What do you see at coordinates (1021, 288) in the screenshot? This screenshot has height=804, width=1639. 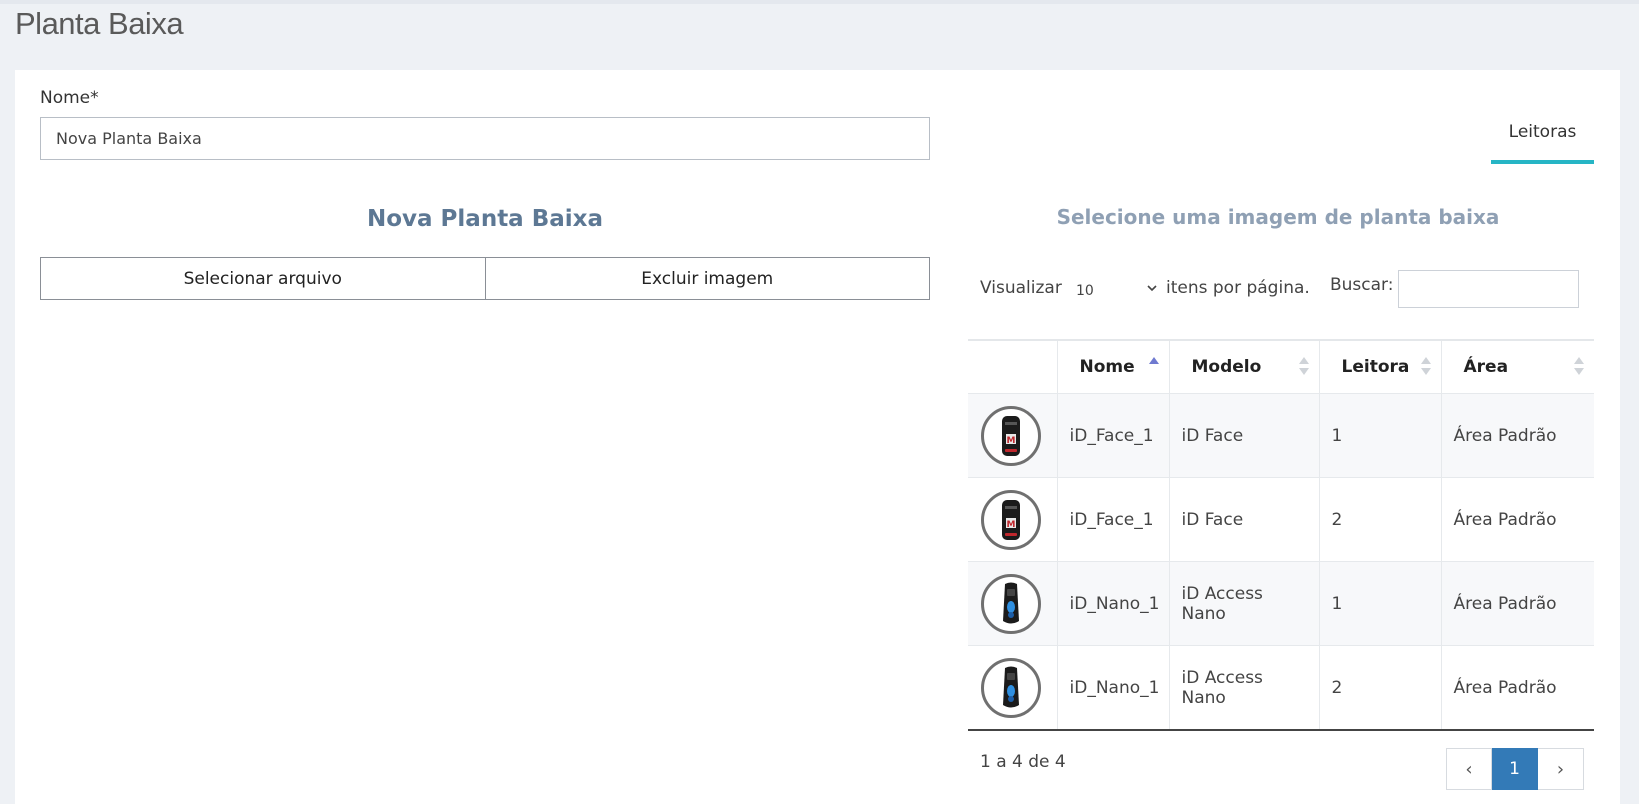 I see `page-length-label: Visualizar` at bounding box center [1021, 288].